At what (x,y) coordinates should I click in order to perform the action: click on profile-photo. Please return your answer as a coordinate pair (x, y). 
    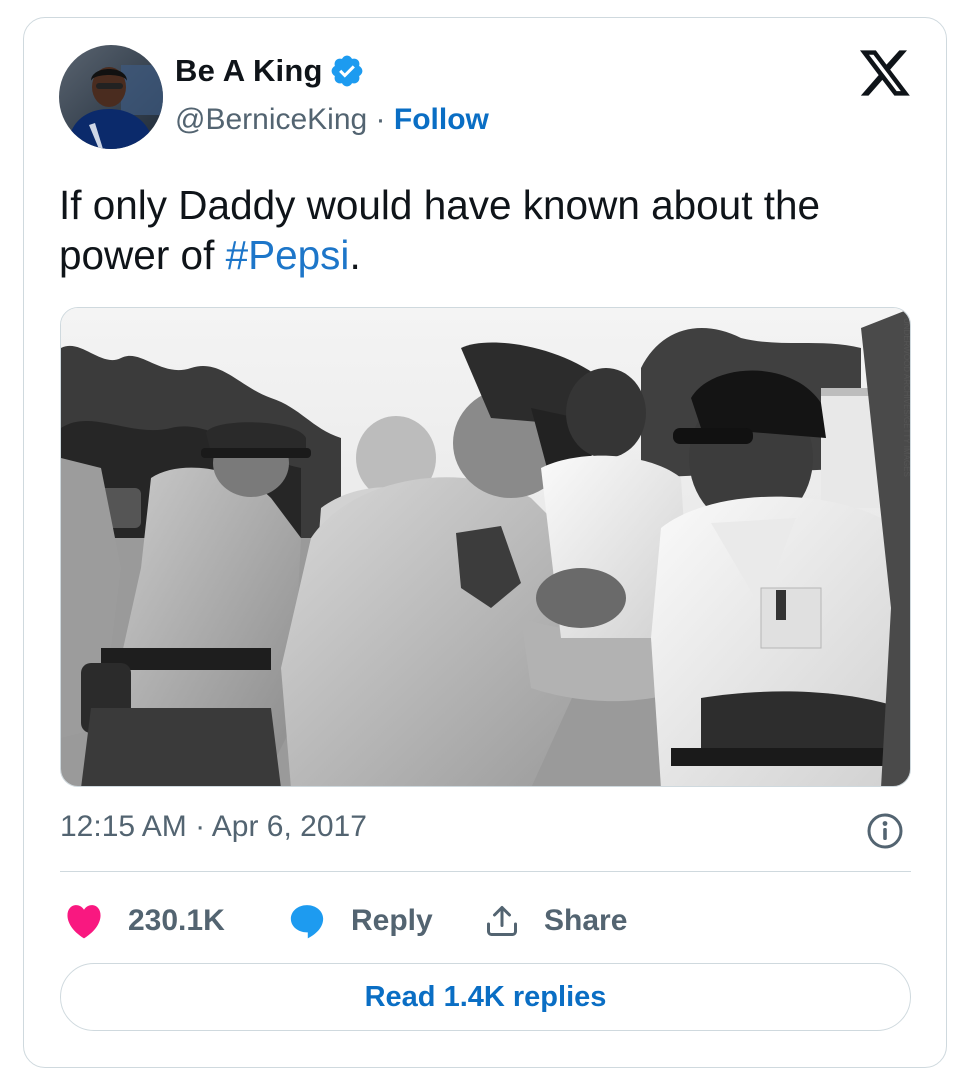
    Looking at the image, I should click on (111, 97).